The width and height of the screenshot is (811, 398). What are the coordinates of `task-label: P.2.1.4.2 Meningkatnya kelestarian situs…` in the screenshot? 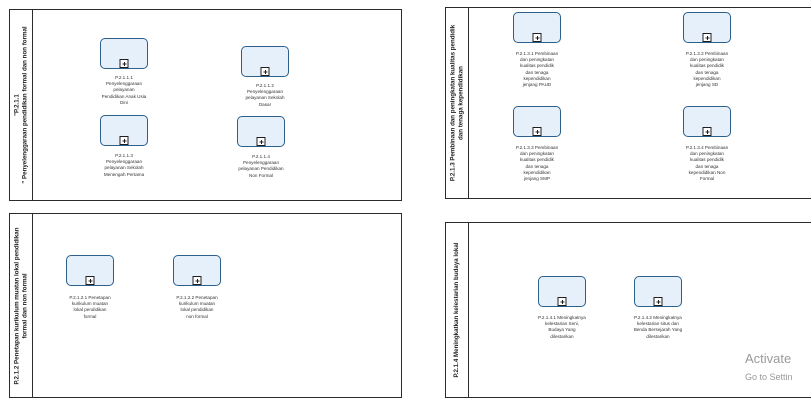 It's located at (658, 327).